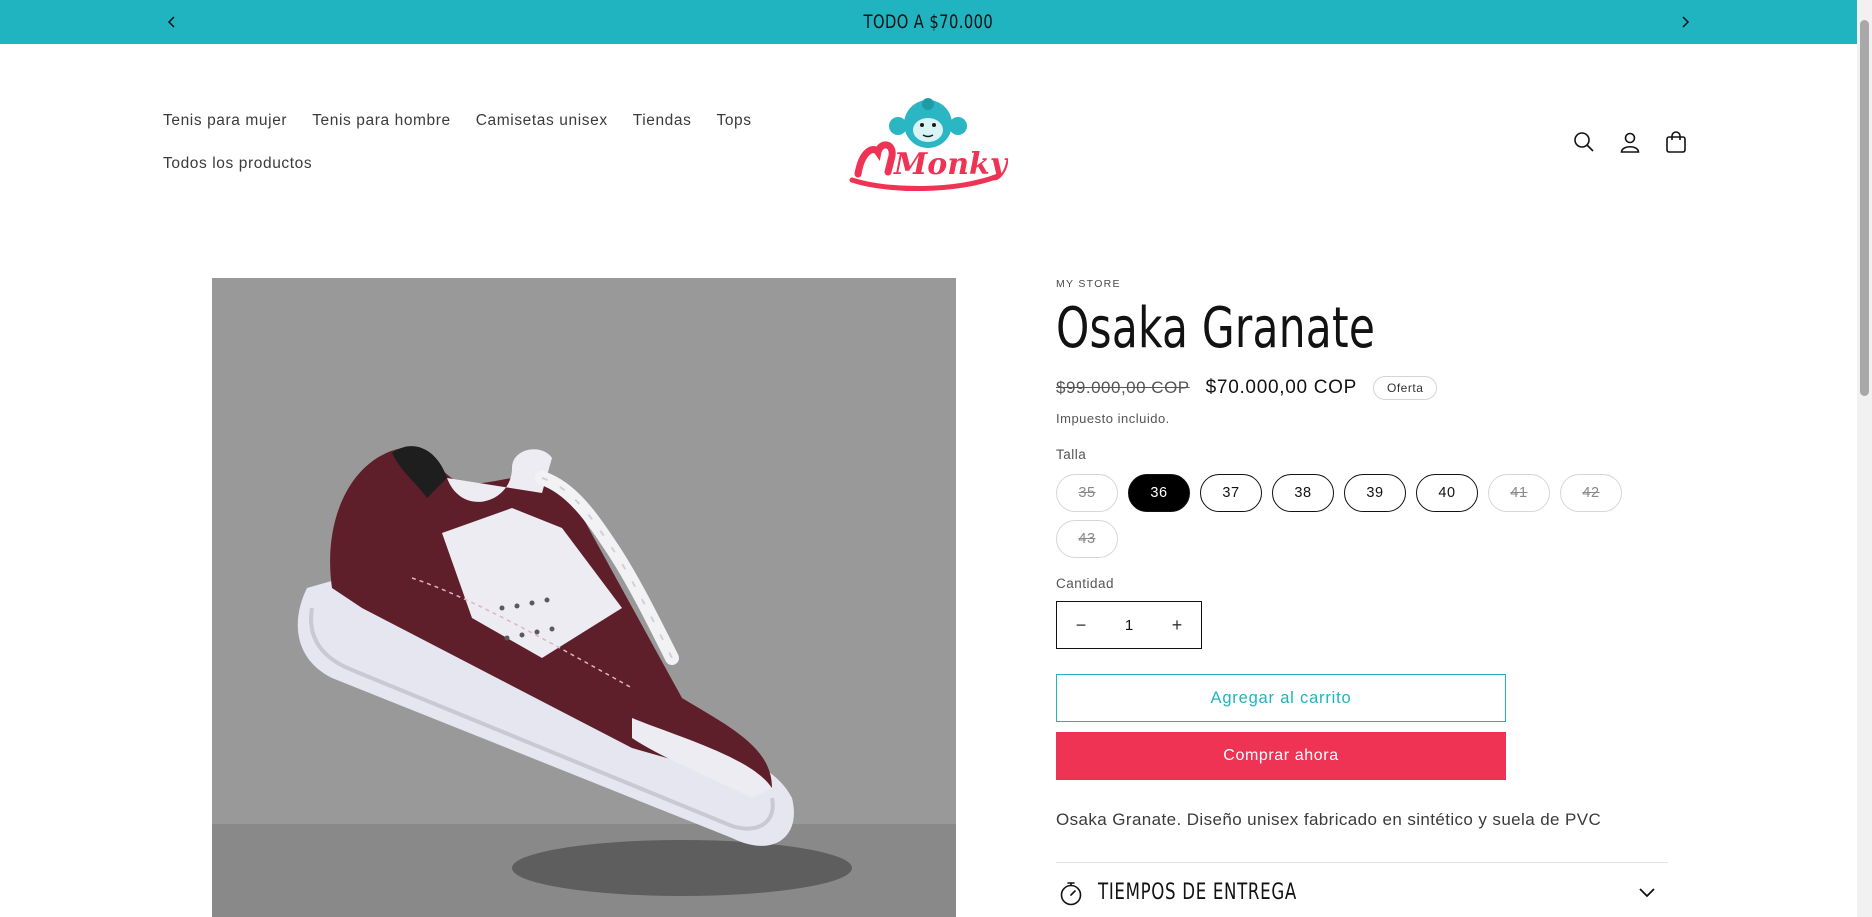 This screenshot has width=1872, height=917. Describe the element at coordinates (1071, 893) in the screenshot. I see `stopwatch-icon` at that location.